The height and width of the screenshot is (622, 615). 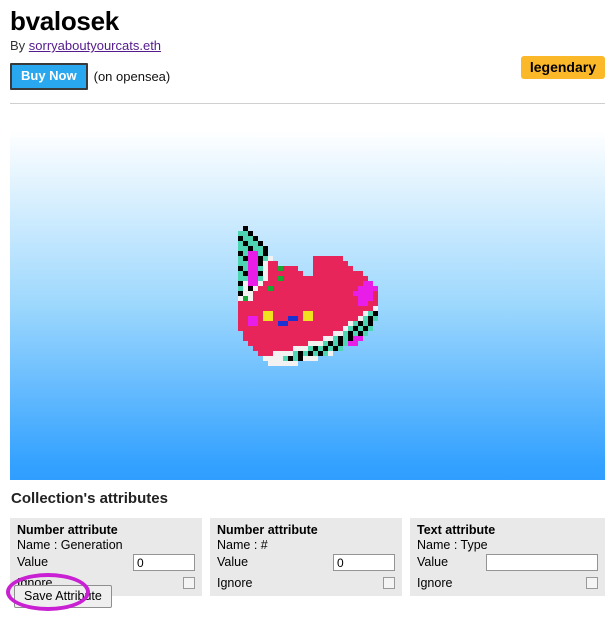 I want to click on attribute-name-label: Name : Generation, so click(x=70, y=545).